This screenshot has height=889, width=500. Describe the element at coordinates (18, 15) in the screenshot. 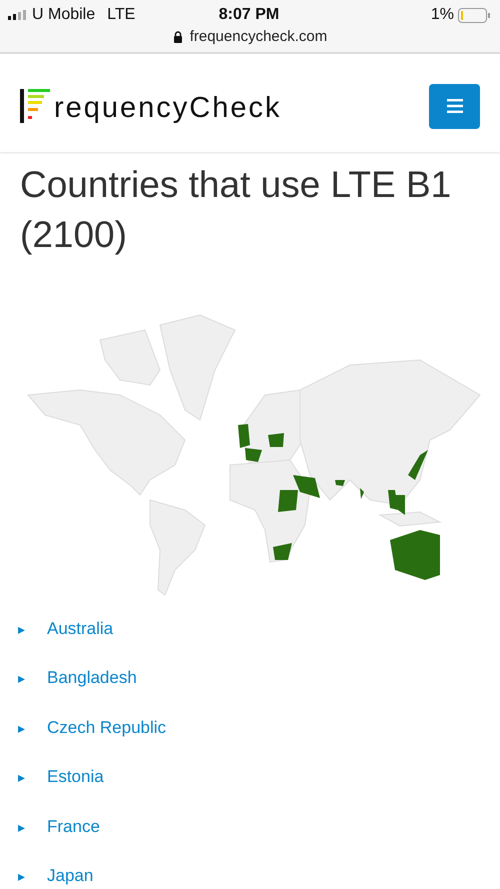

I see `signal-icon` at that location.